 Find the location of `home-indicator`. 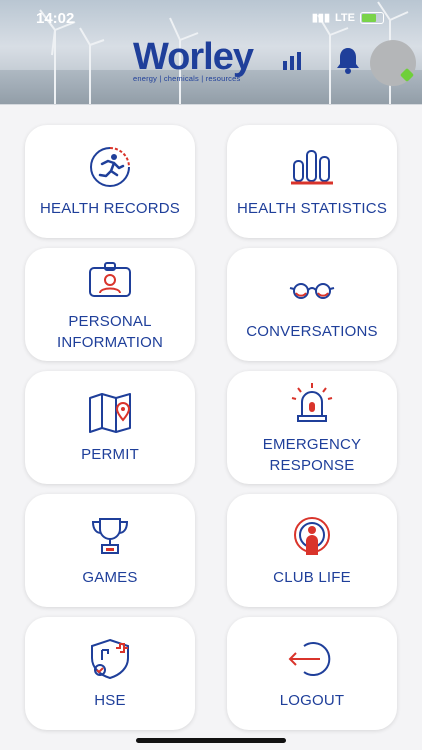

home-indicator is located at coordinates (211, 740).